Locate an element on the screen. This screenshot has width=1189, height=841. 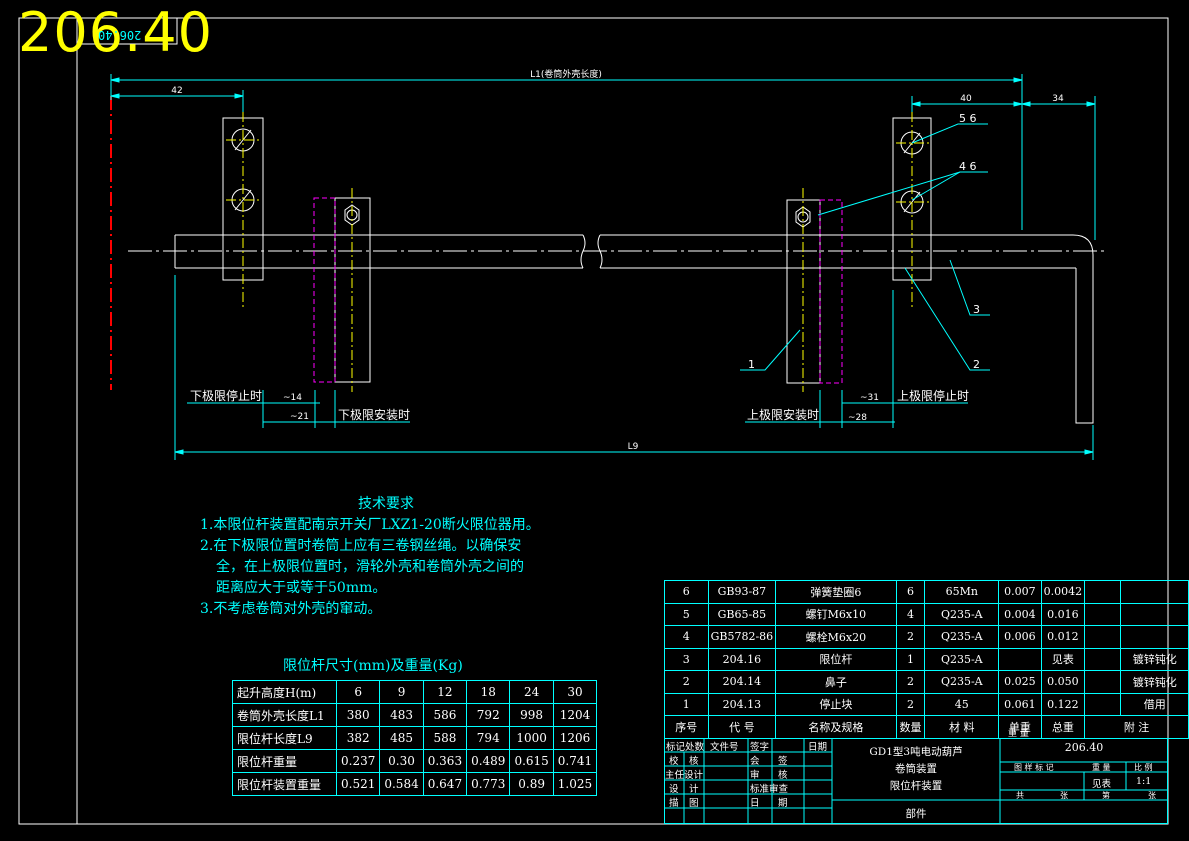
label-upper-stop: 上极限停止时 is located at coordinates (933, 395).